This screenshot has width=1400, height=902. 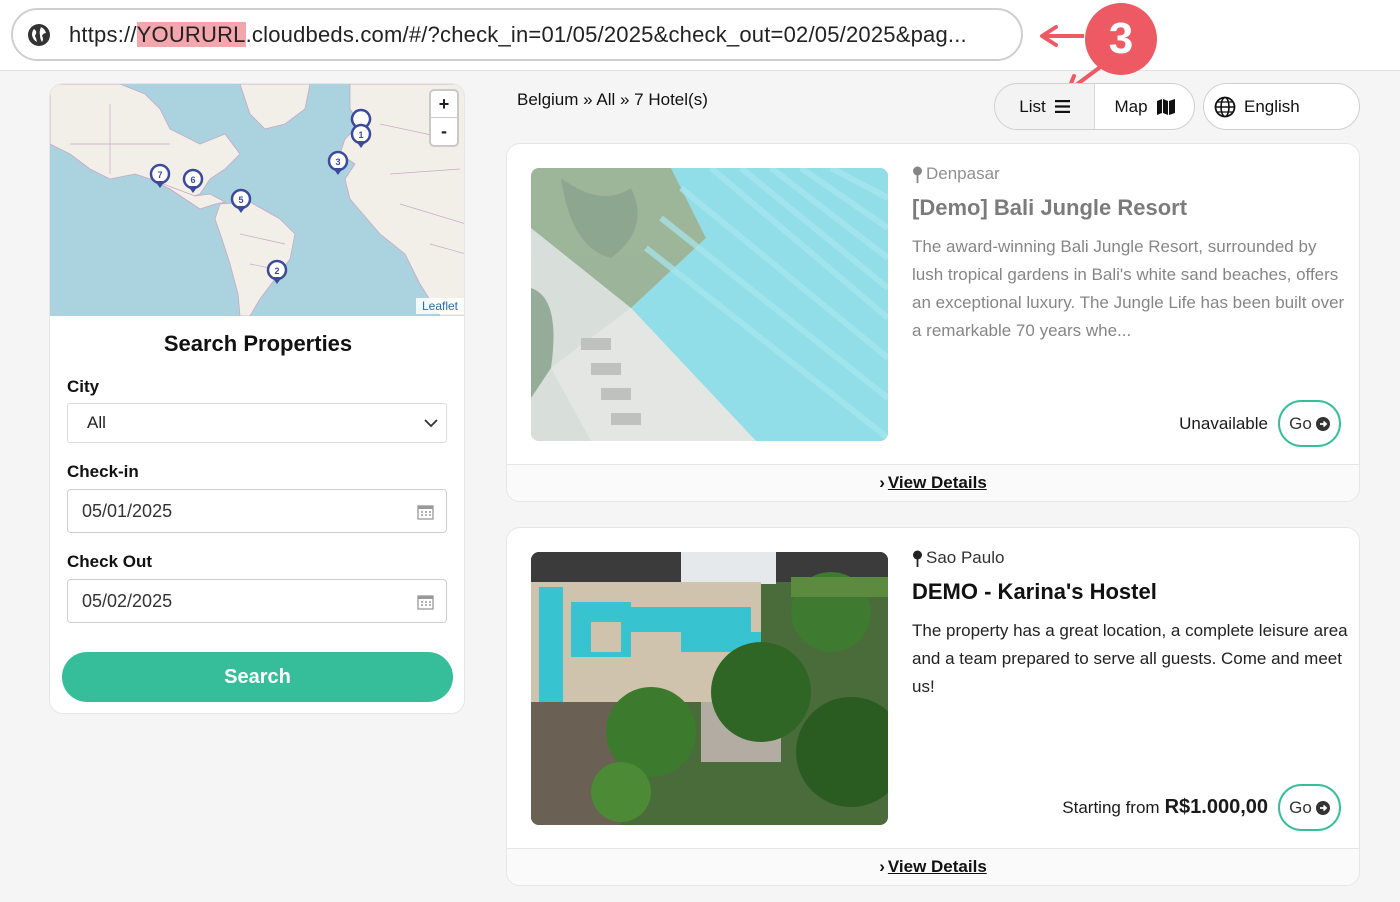 I want to click on availability-status: Unavailable, so click(x=1223, y=423).